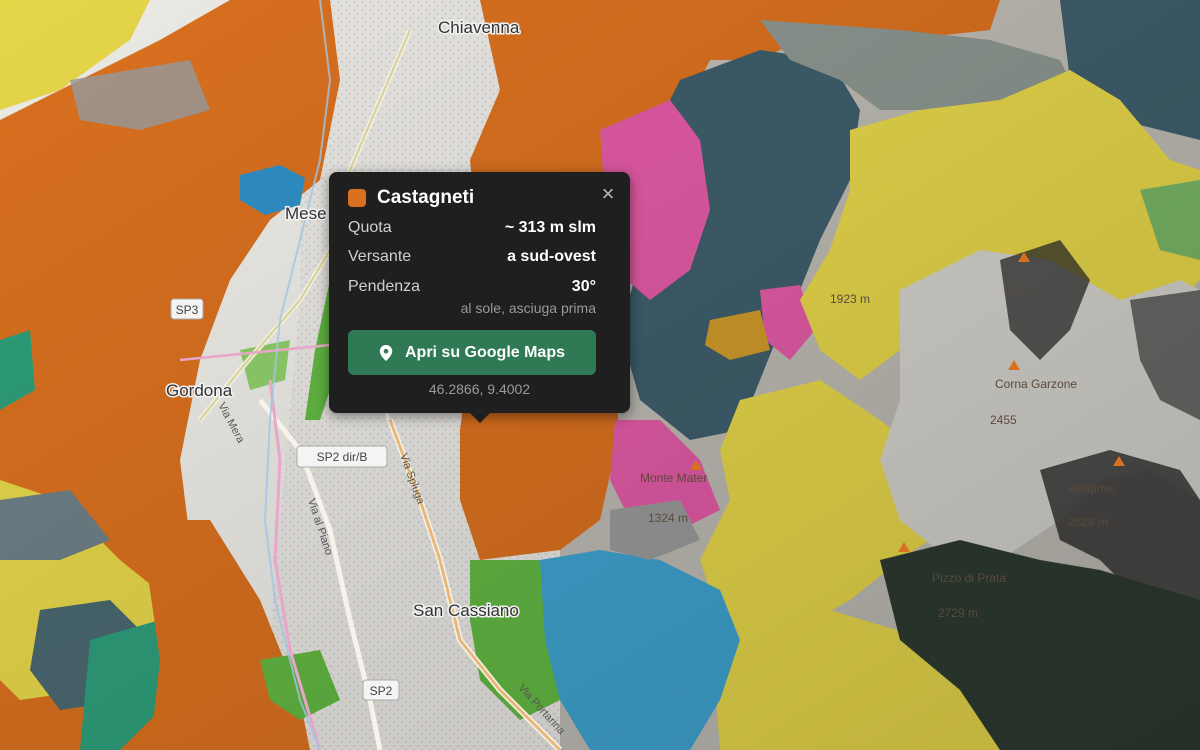  I want to click on row-quota: Quota ~ 313 m slm, so click(472, 228).